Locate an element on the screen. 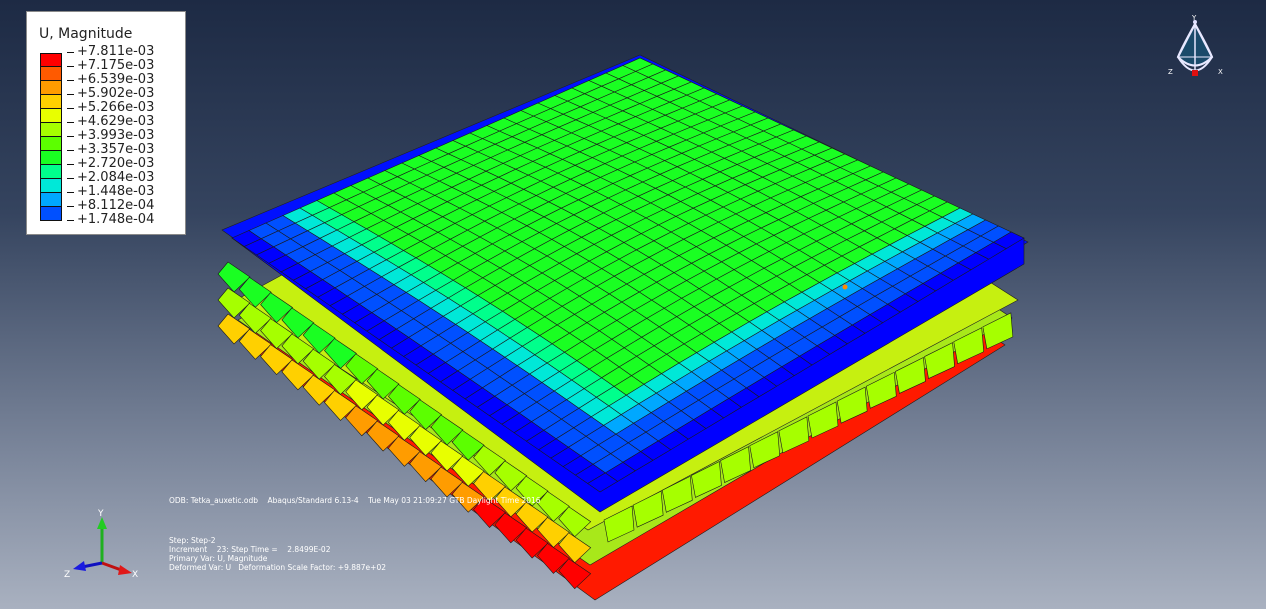  view-cube-y-label: Y is located at coordinates (1194, 18).